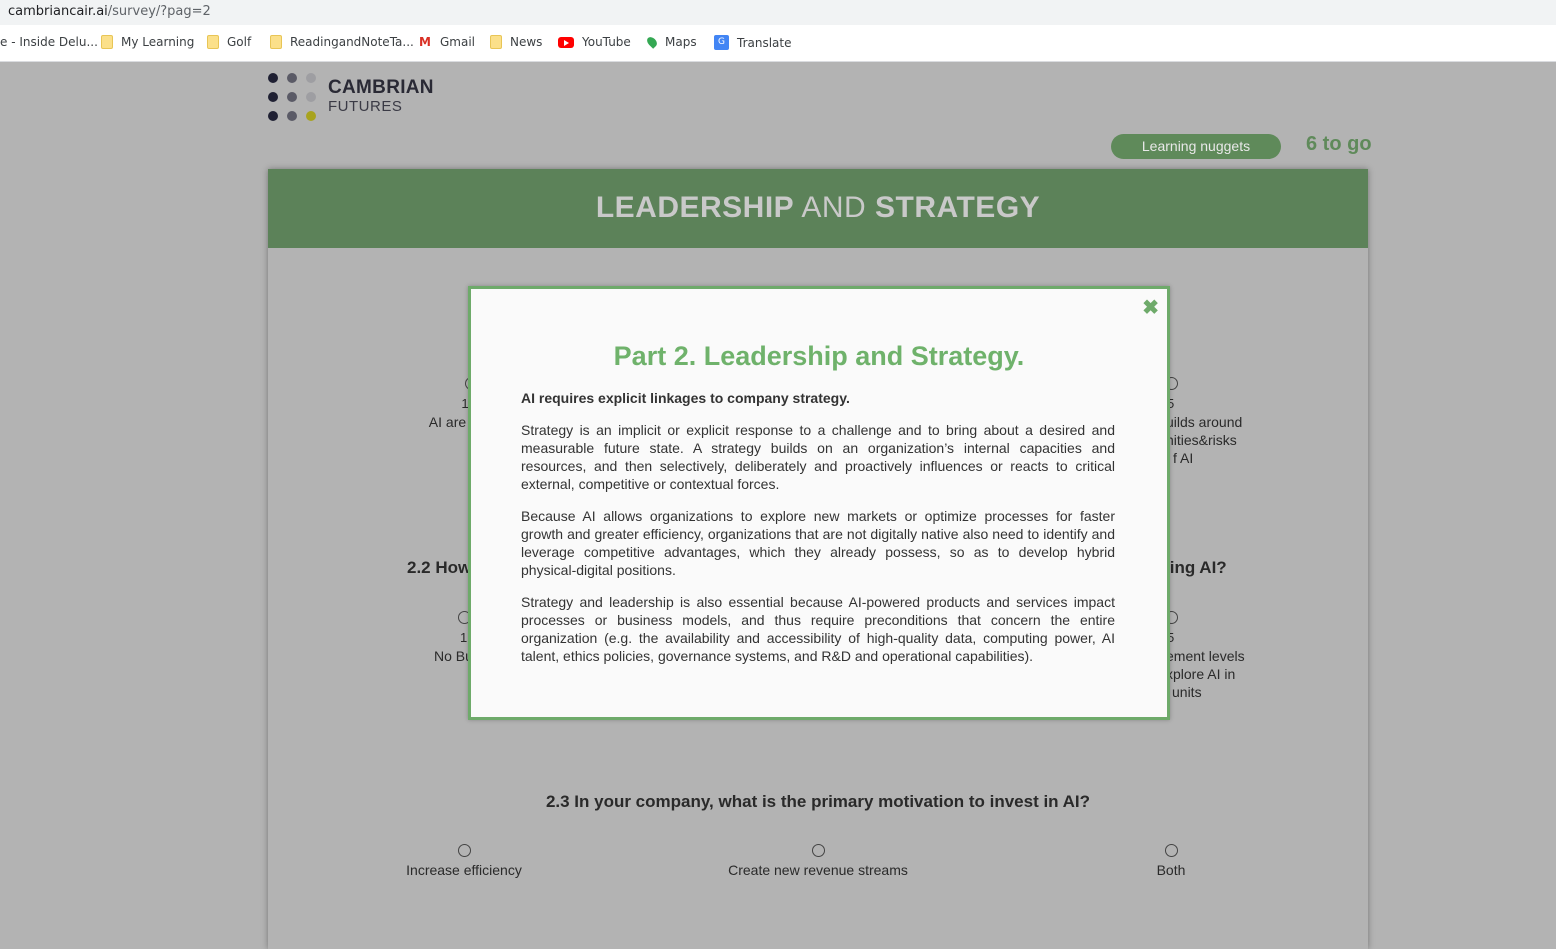 This screenshot has height=949, width=1556. What do you see at coordinates (159, 11) in the screenshot?
I see `url-path: /survey/?pag=2` at bounding box center [159, 11].